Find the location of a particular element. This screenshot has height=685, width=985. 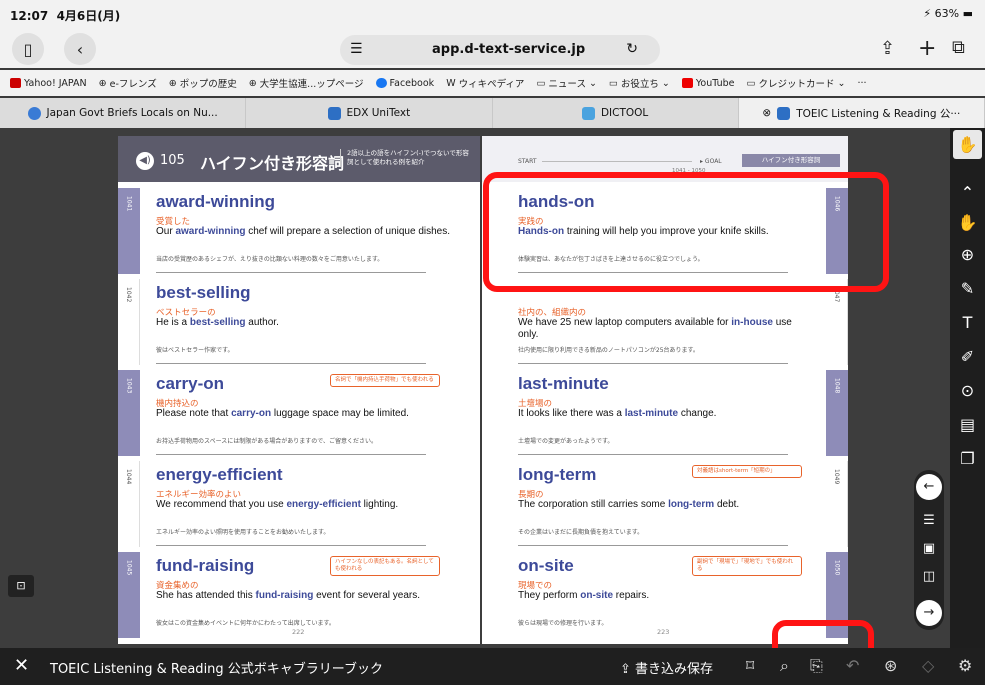

battery-indicator: ⚡ 63% ▬ is located at coordinates (948, 13).